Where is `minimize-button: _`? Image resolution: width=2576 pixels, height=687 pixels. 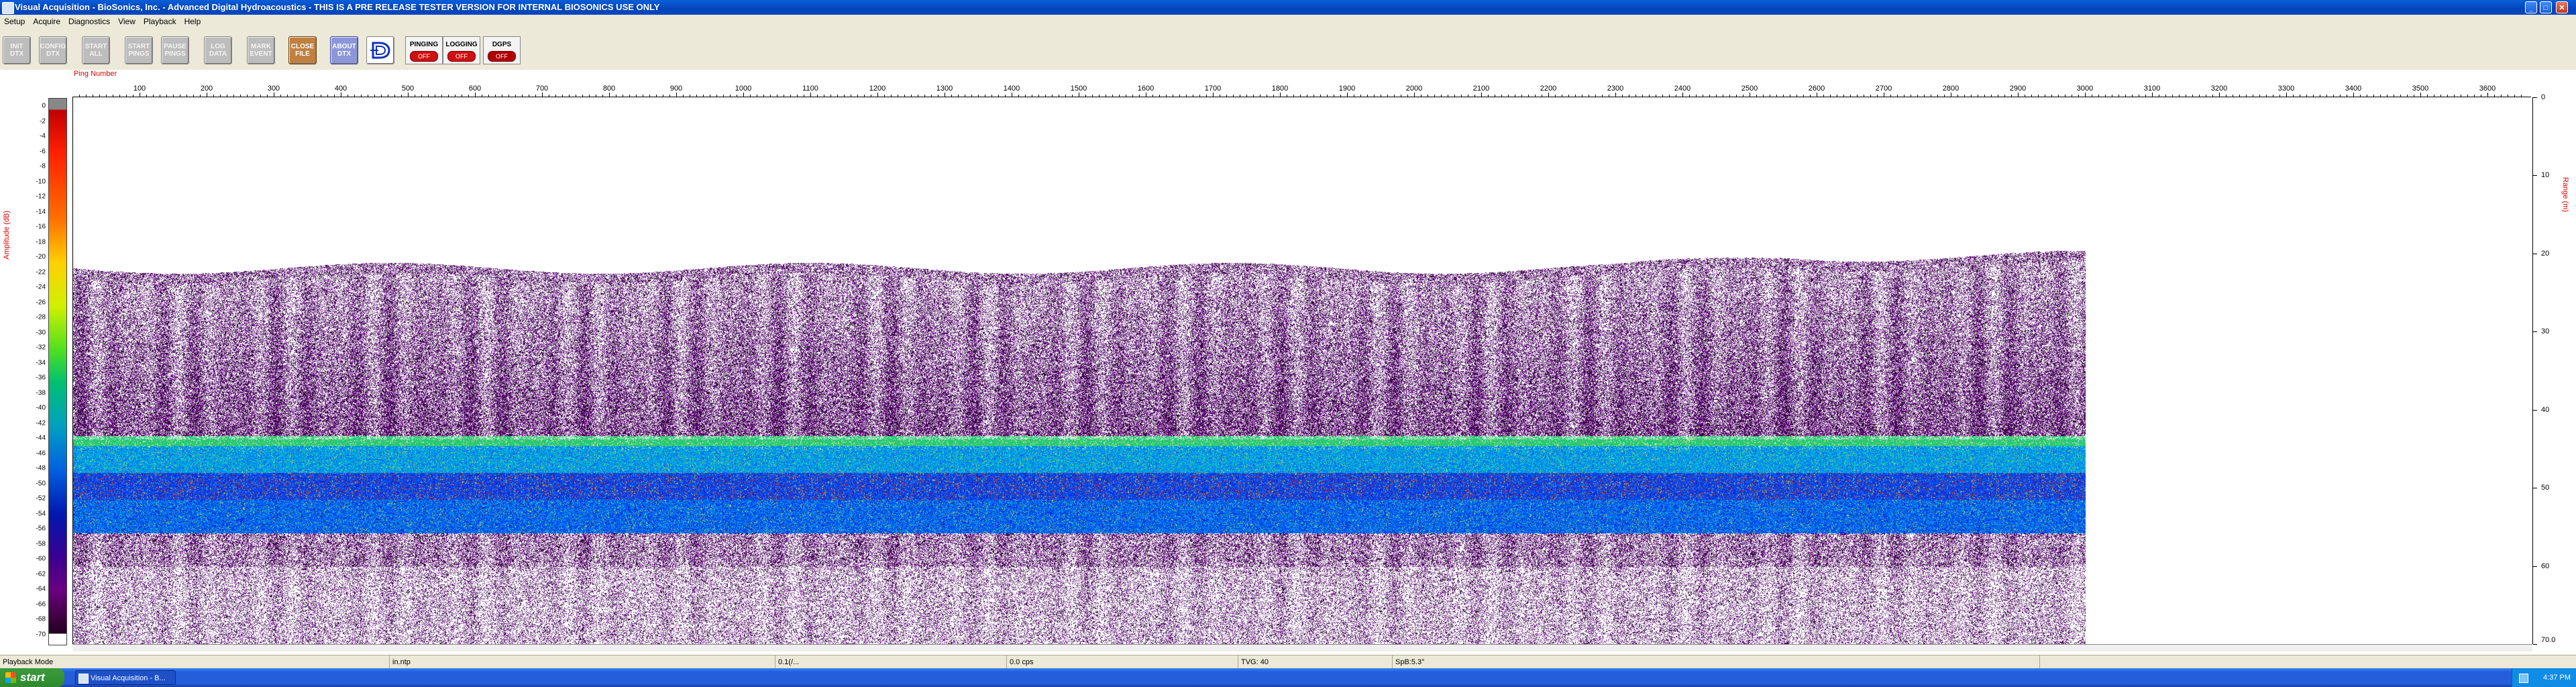
minimize-button: _ is located at coordinates (2531, 7).